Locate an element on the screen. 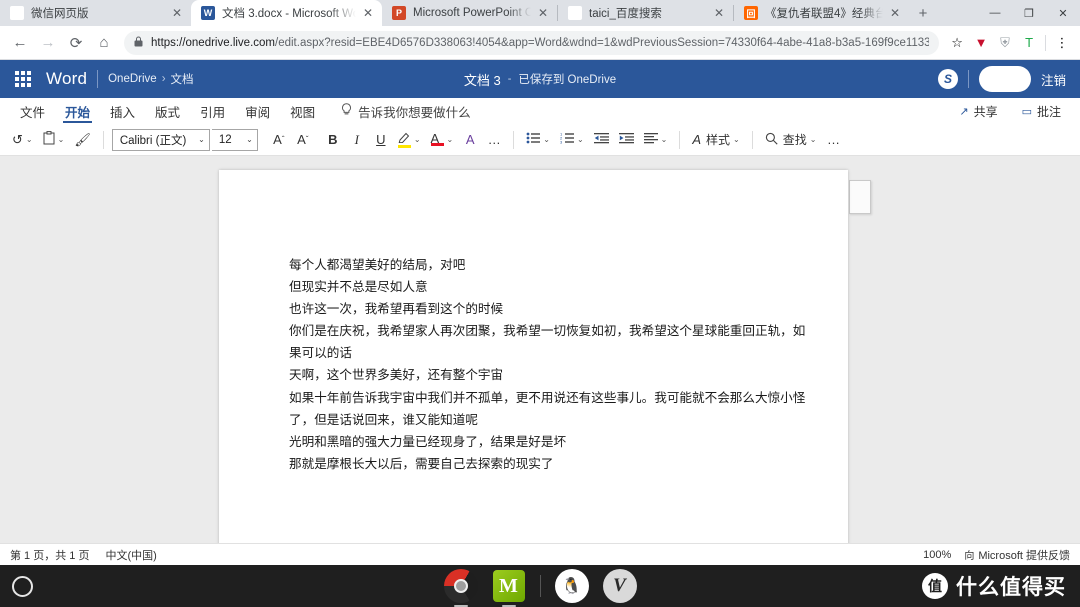 This screenshot has width=1080, height=607. font-name-select: Calibri (正文) ⌄ is located at coordinates (160, 139).